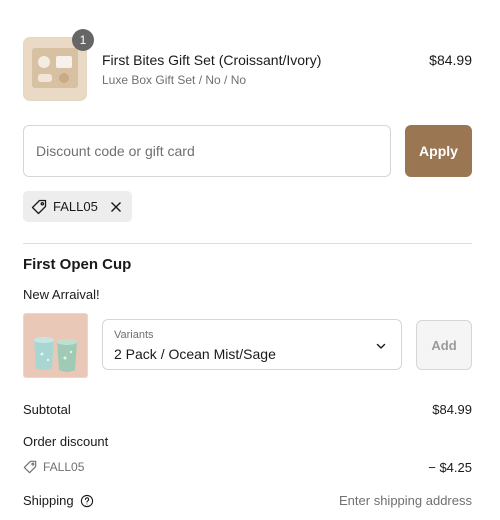 This screenshot has width=500, height=520. Describe the element at coordinates (134, 335) in the screenshot. I see `variant-select-label: Variants` at that location.